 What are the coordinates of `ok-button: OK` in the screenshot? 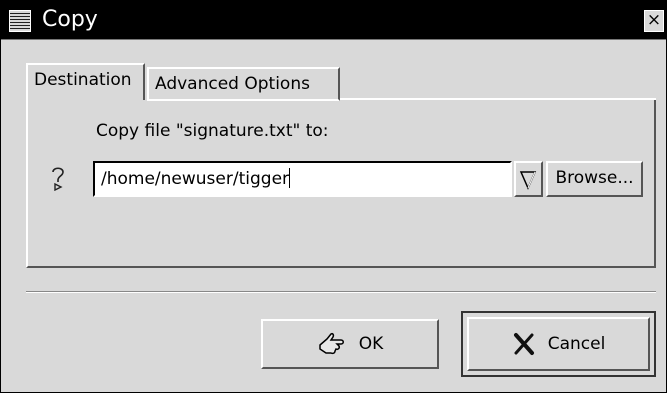 It's located at (350, 344).